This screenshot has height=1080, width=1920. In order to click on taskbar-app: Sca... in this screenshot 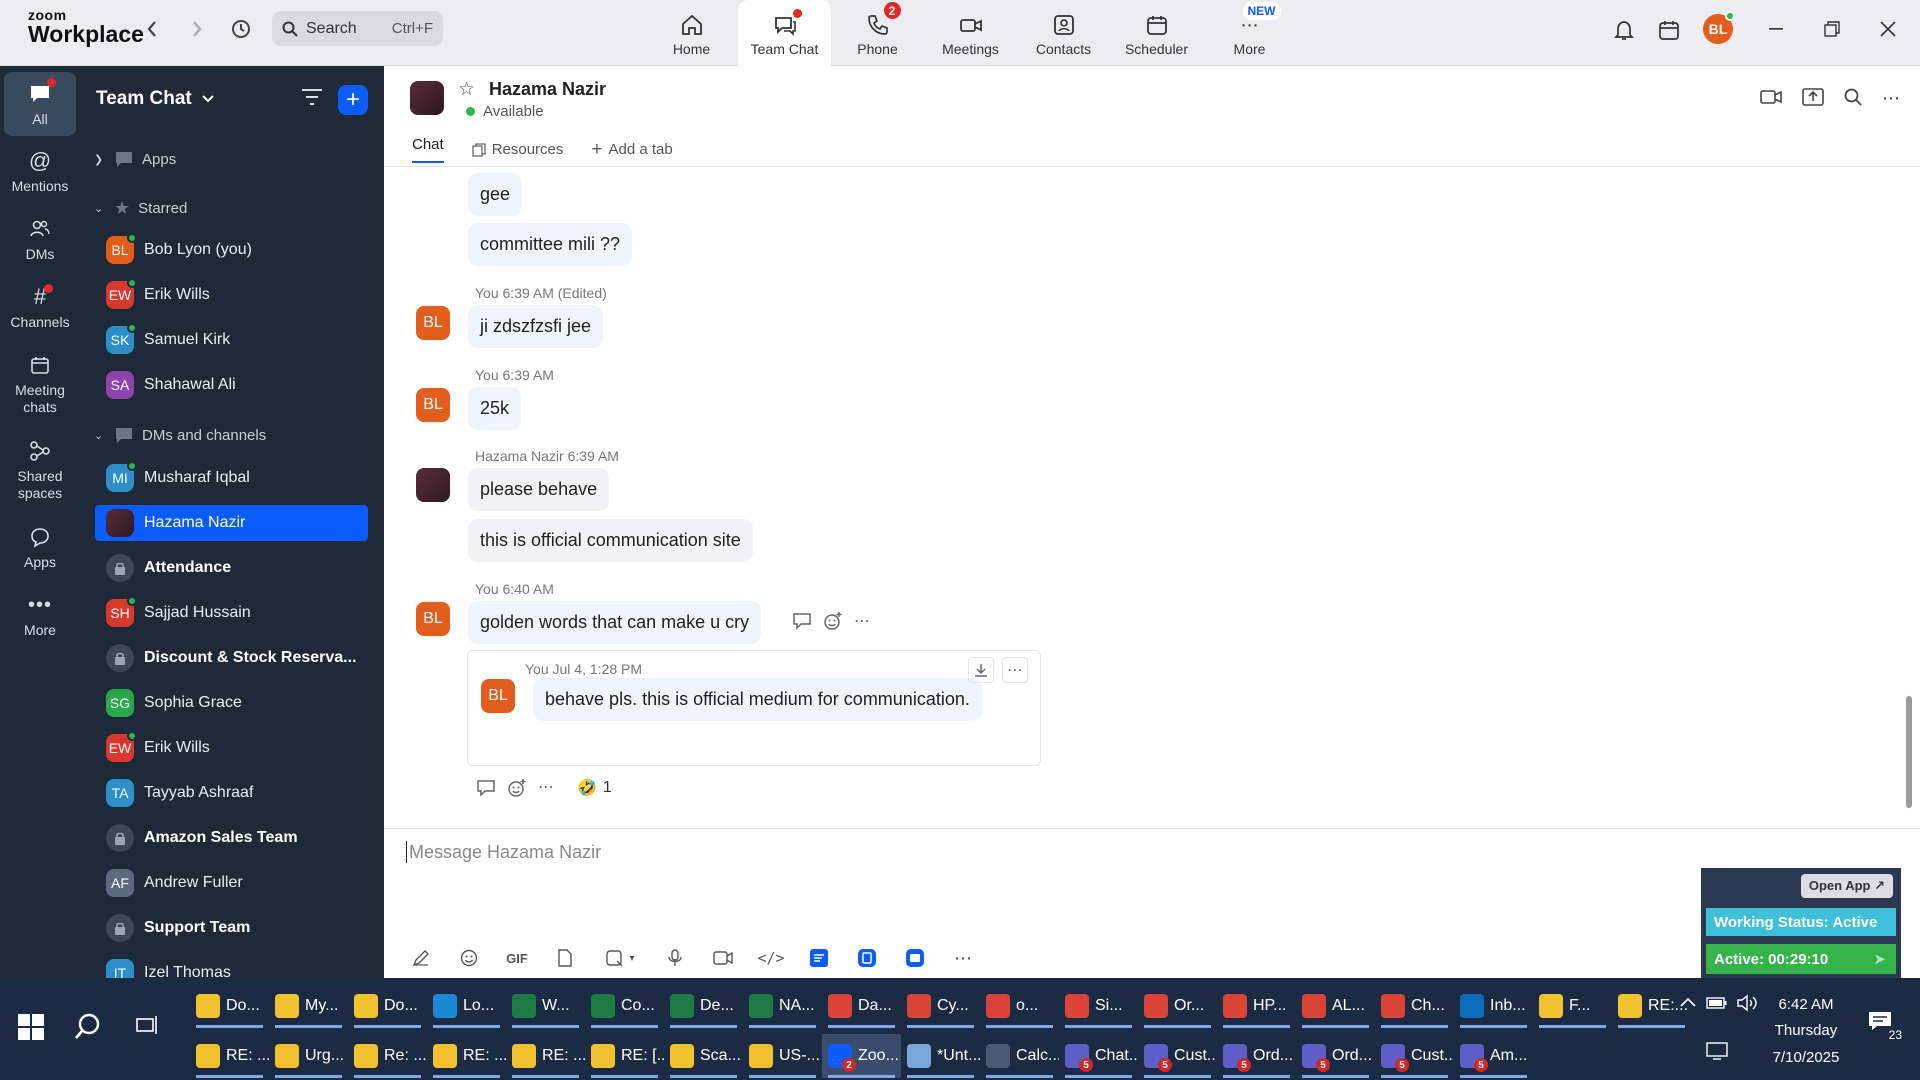, I will do `click(703, 1056)`.